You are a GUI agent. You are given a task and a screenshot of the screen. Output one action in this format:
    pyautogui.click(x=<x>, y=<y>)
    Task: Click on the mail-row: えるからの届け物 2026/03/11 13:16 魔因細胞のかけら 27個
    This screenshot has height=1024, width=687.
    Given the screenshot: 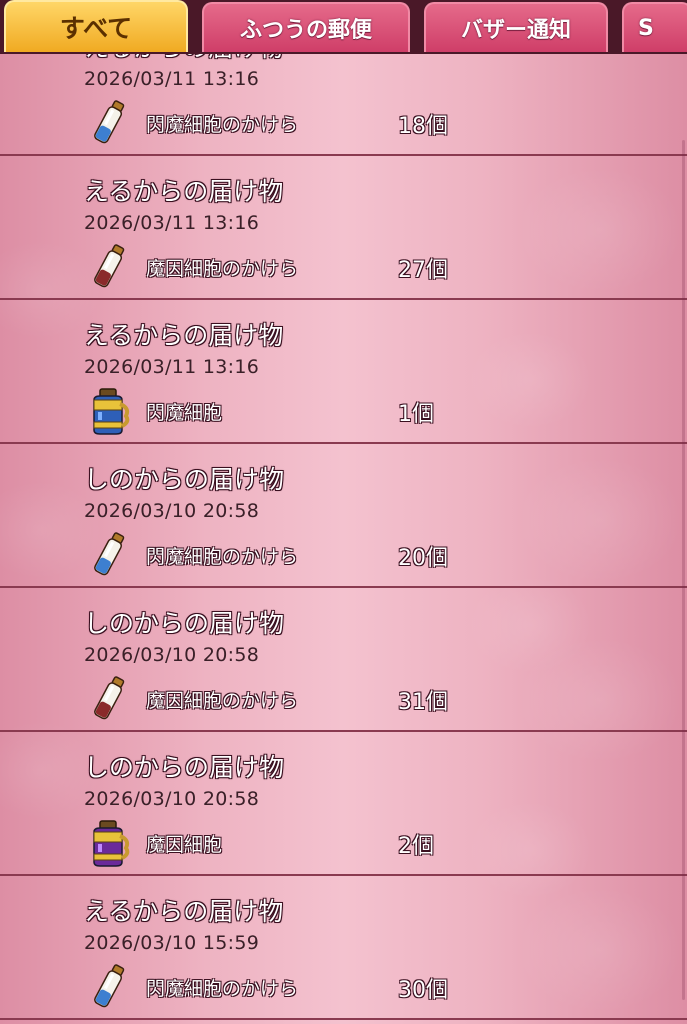 What is the action you would take?
    pyautogui.click(x=343, y=228)
    